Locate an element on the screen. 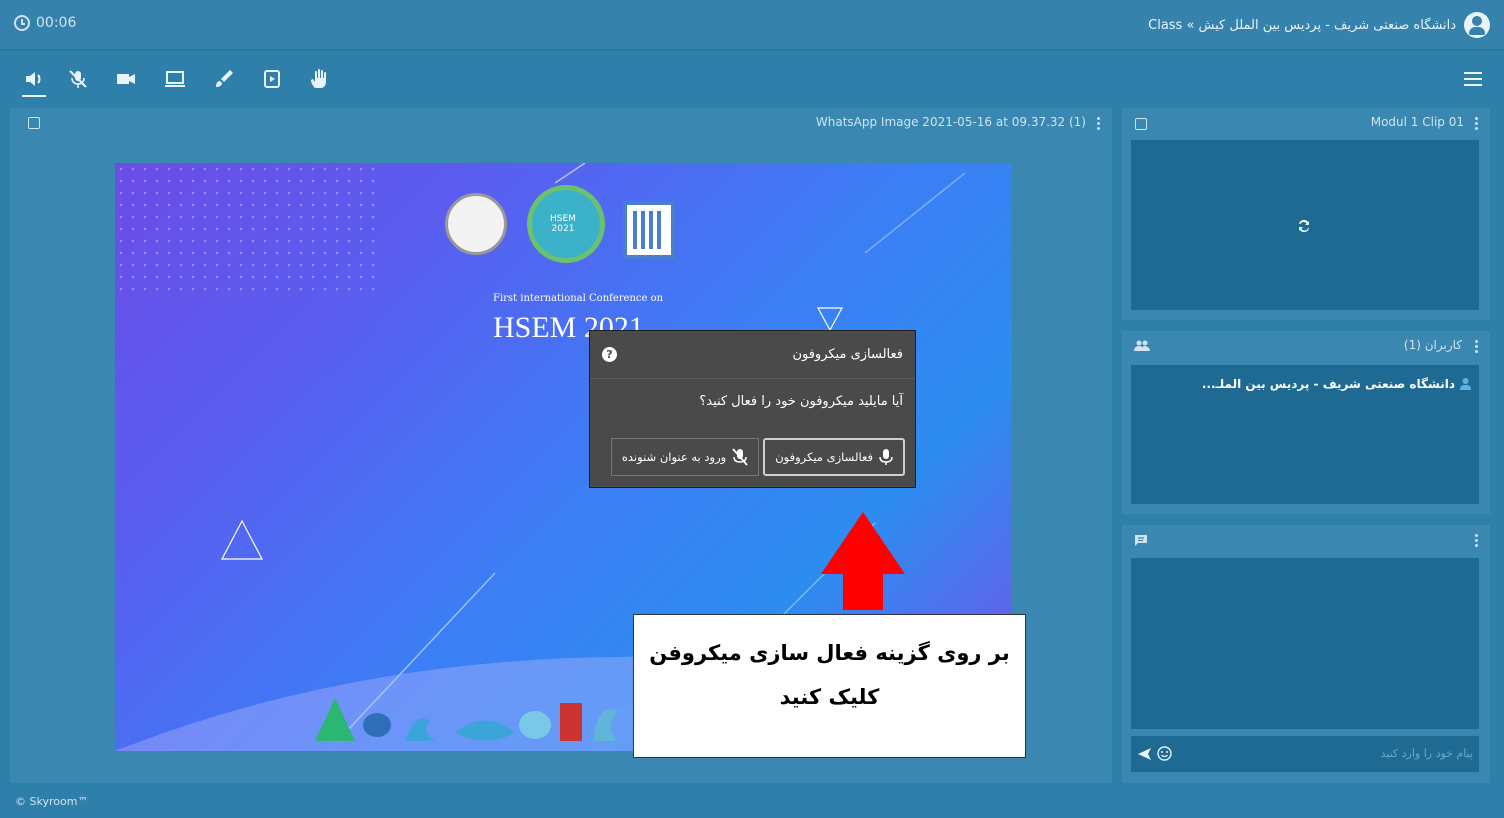 This screenshot has width=1504, height=818. raise-hand-icon is located at coordinates (319, 79).